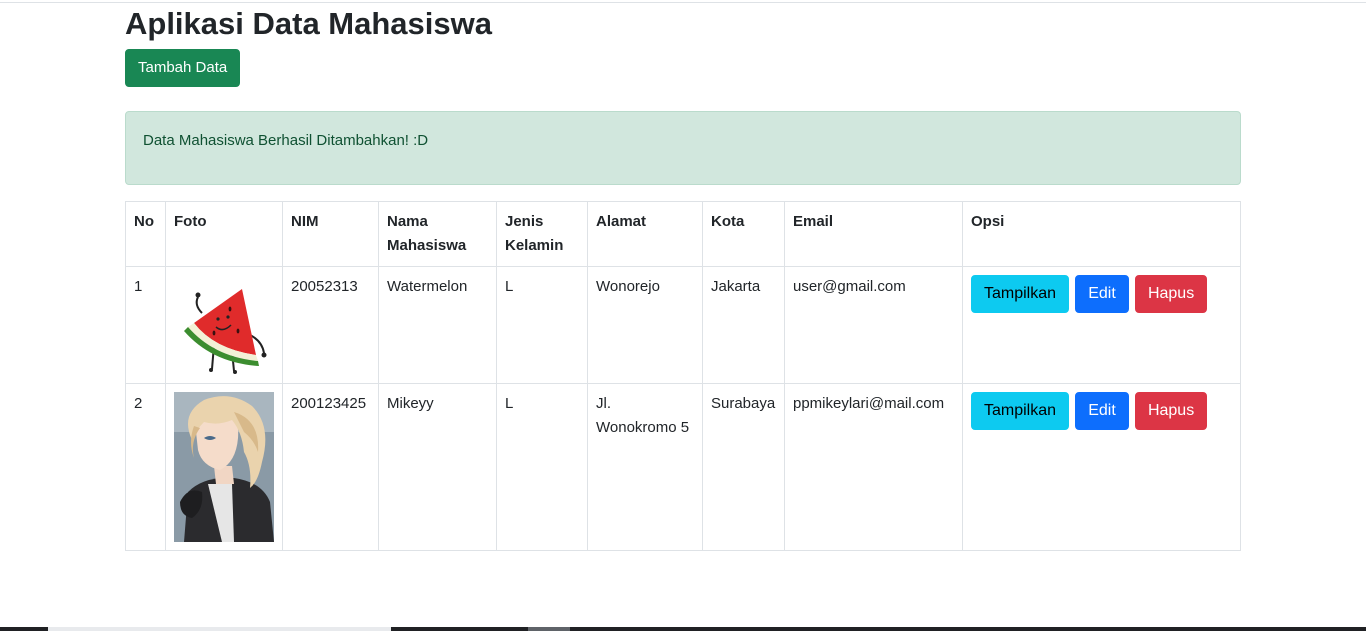 The height and width of the screenshot is (631, 1366). What do you see at coordinates (873, 234) in the screenshot?
I see `header-email: Email` at bounding box center [873, 234].